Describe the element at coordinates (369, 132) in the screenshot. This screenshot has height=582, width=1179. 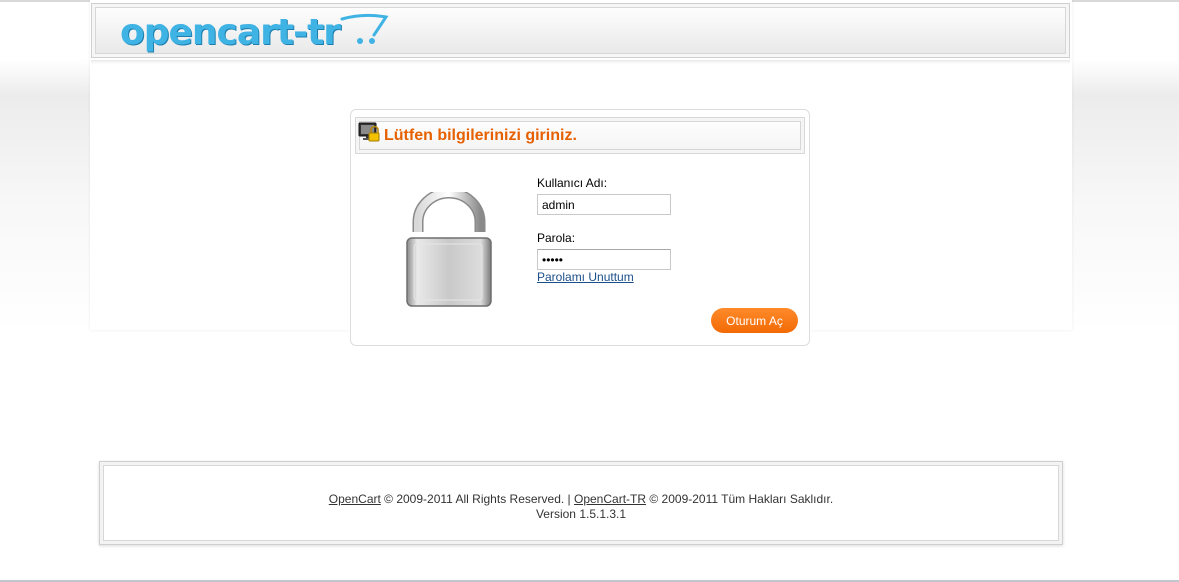
I see `lock-screen-icon` at that location.